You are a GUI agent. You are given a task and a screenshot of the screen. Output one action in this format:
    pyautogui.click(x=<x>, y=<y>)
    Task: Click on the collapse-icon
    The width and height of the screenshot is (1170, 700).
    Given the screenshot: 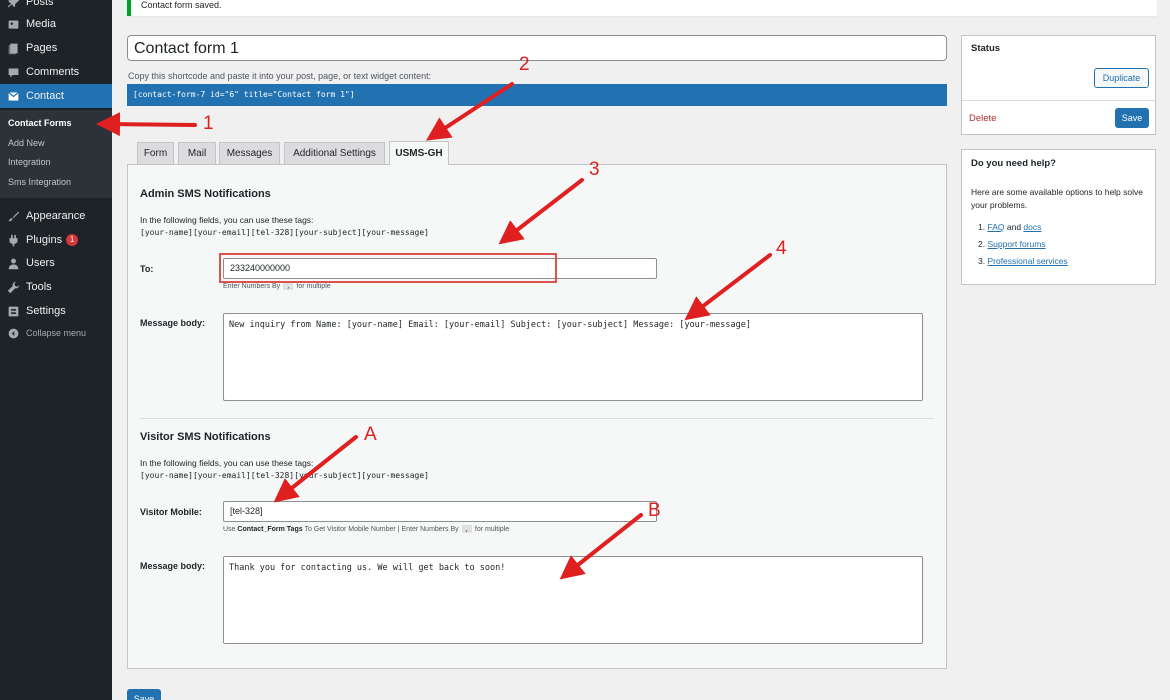 What is the action you would take?
    pyautogui.click(x=13, y=333)
    